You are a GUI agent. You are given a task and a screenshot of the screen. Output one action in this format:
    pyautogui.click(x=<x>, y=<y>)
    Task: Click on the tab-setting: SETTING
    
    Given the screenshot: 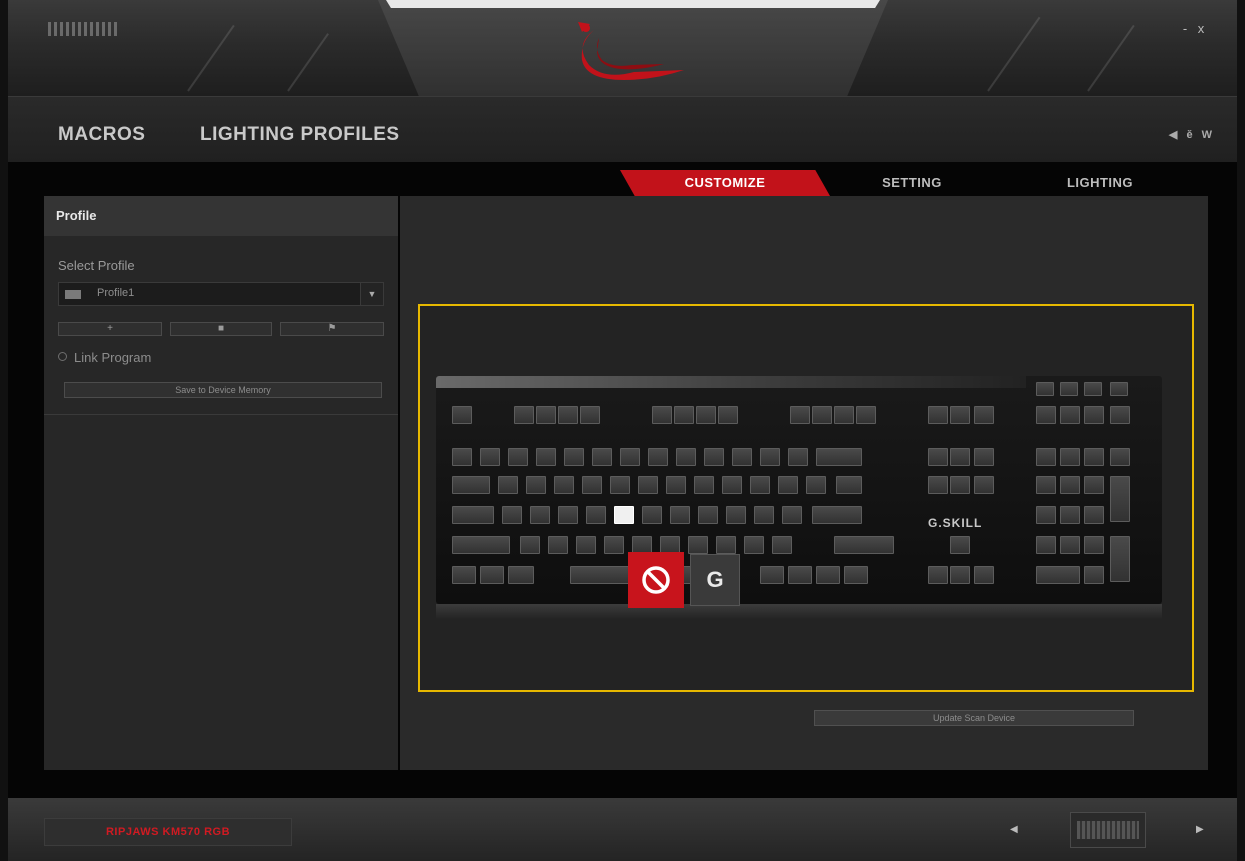 What is the action you would take?
    pyautogui.click(x=912, y=183)
    